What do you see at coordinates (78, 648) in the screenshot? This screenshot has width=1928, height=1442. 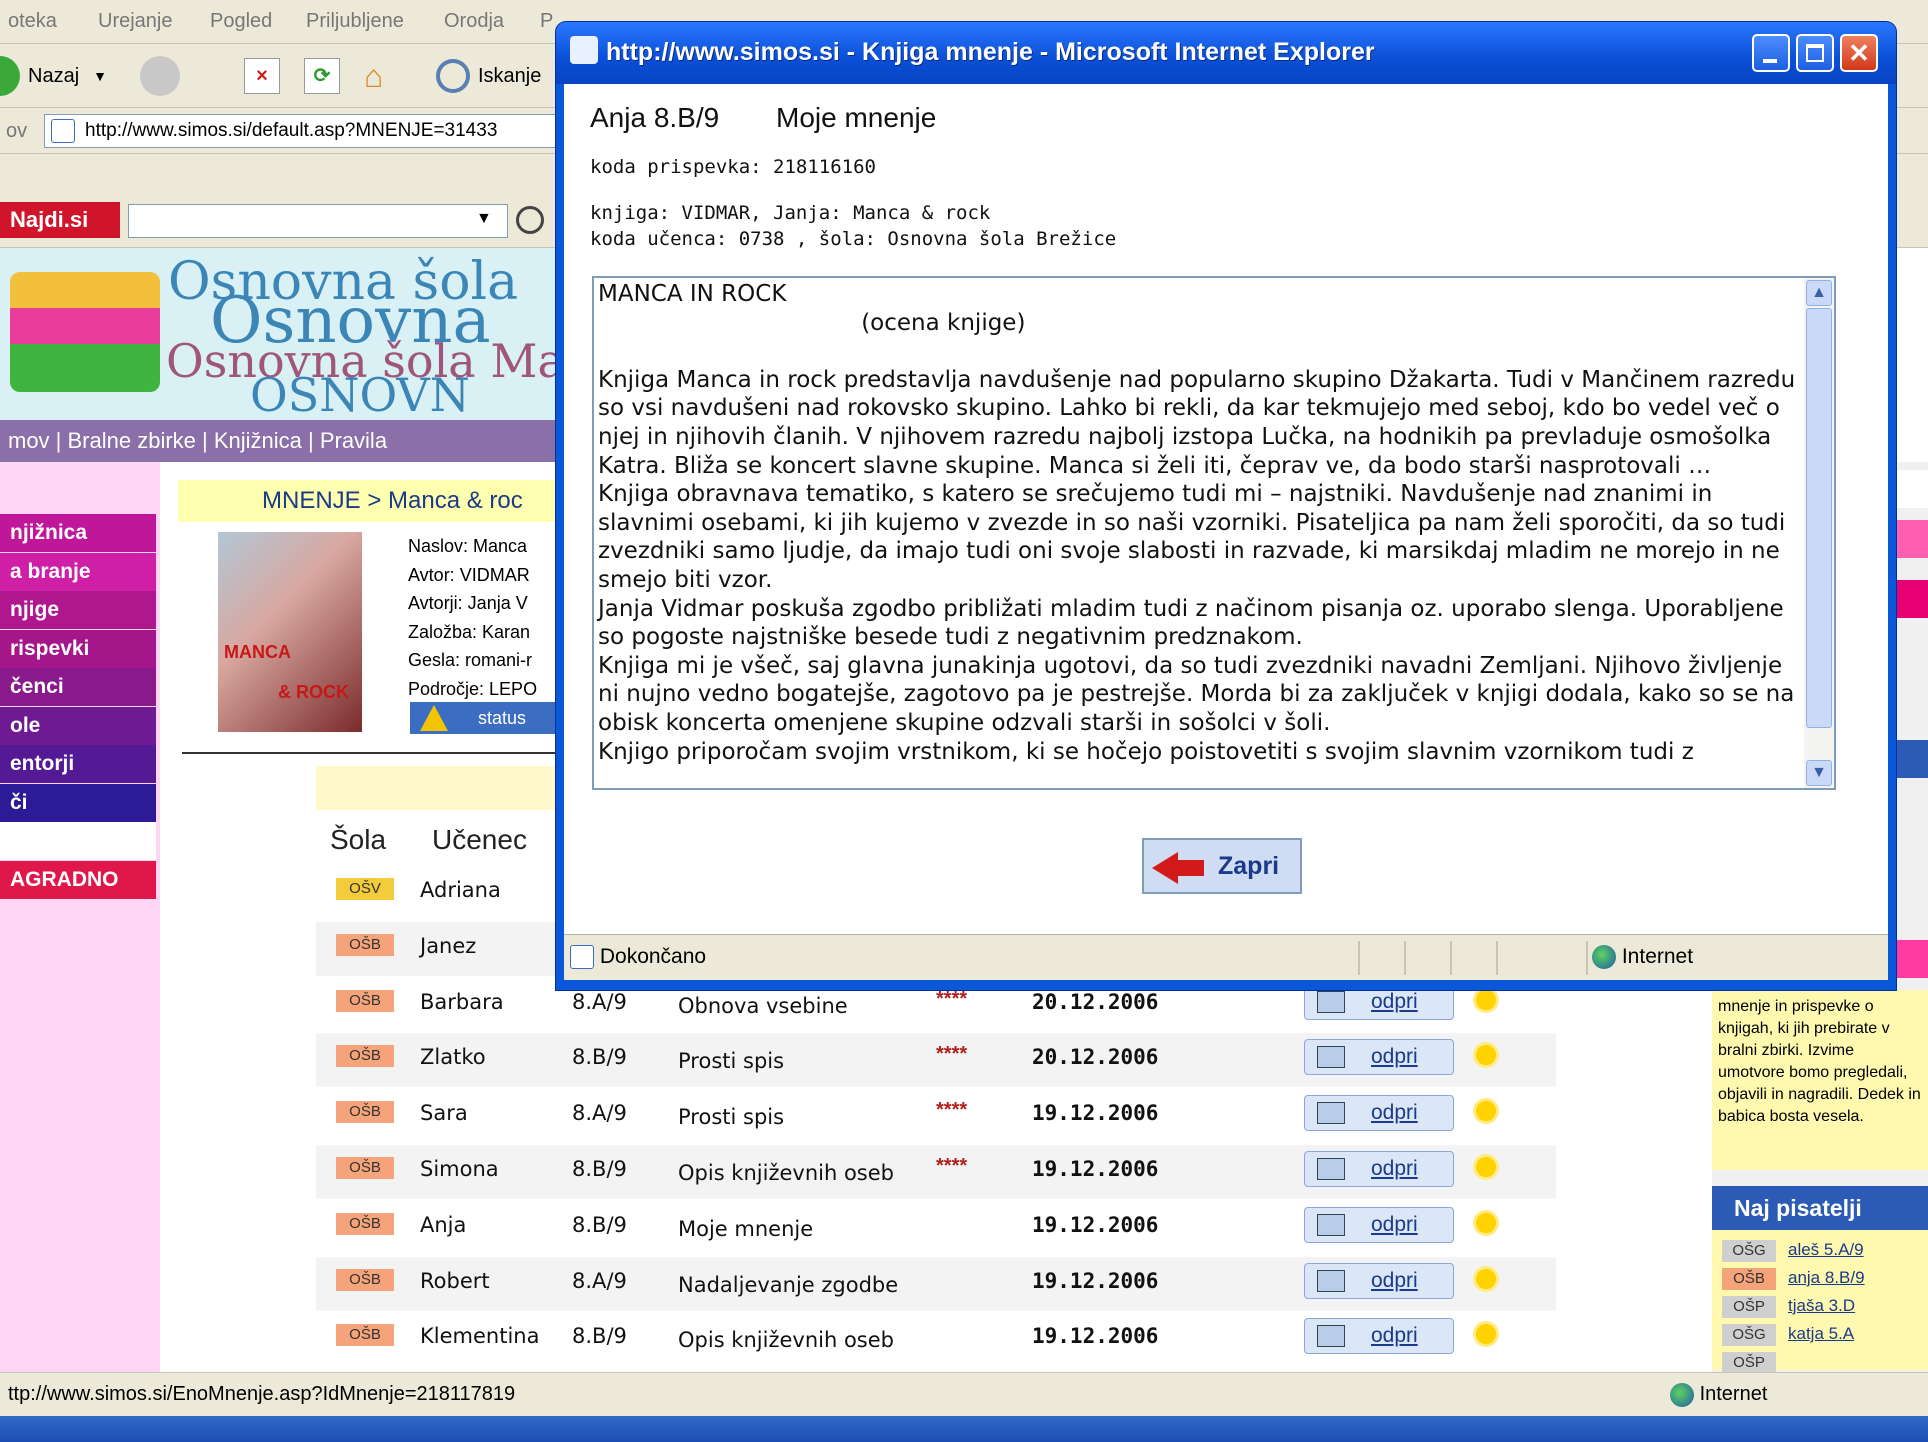 I see `side-menu-item: rispevki` at bounding box center [78, 648].